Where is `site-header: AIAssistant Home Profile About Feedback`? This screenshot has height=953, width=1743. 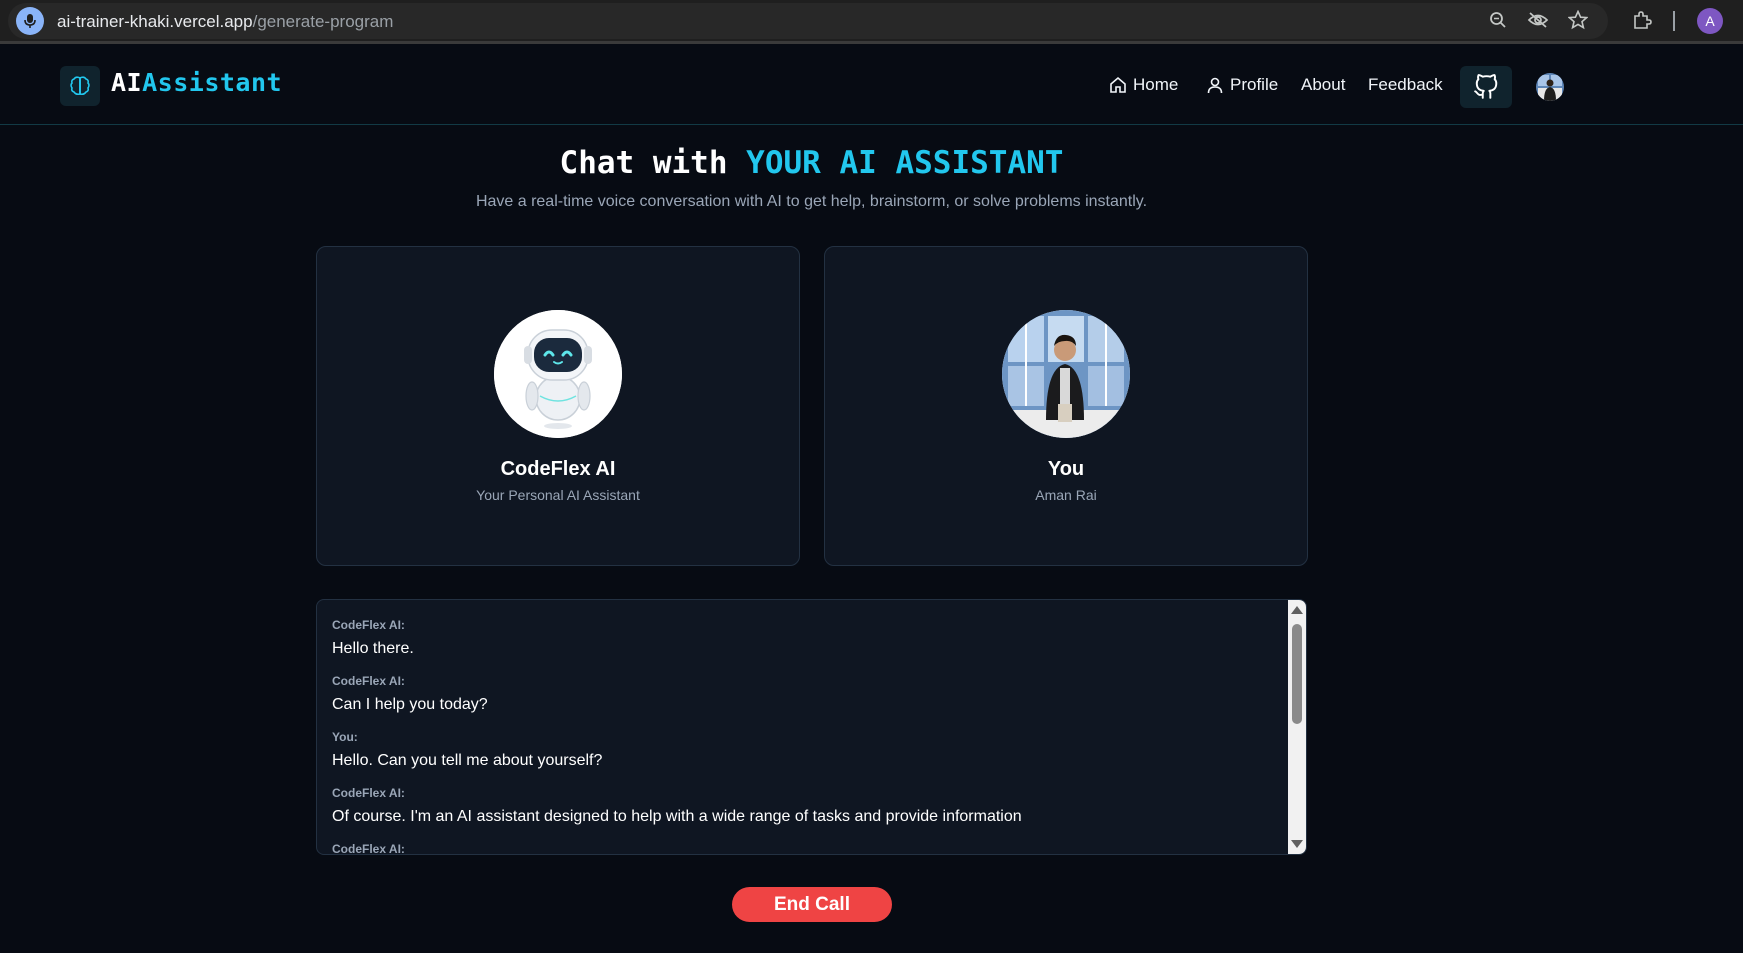 site-header: AIAssistant Home Profile About Feedback is located at coordinates (871, 86).